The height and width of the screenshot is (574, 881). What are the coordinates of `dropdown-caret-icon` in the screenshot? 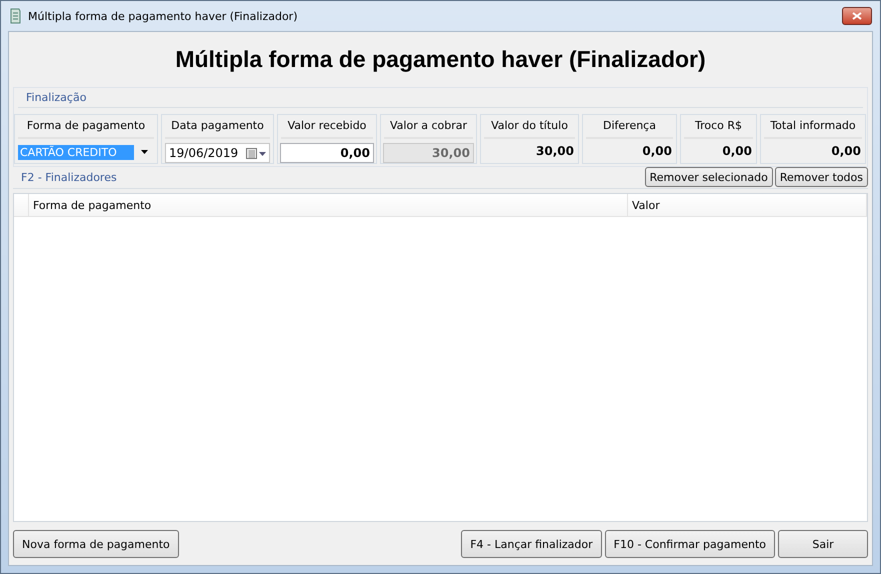 It's located at (144, 152).